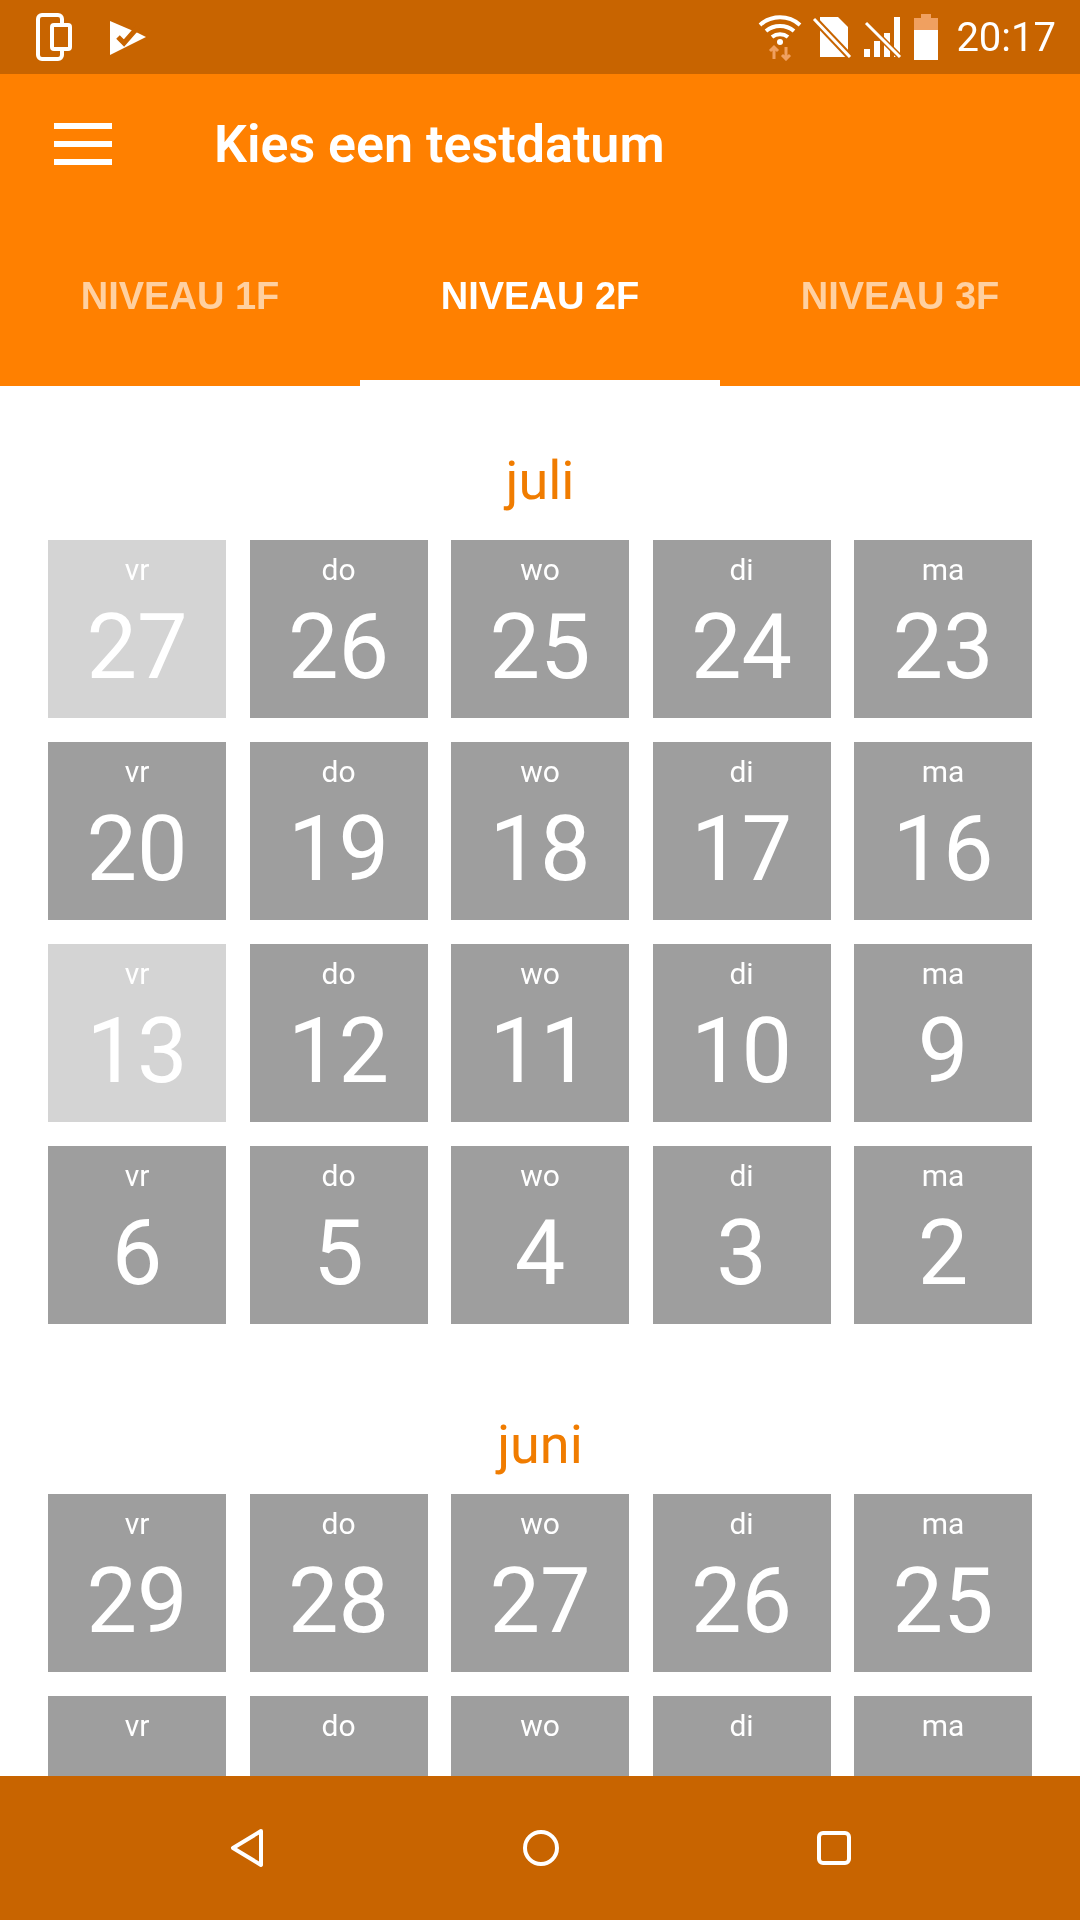 The image size is (1080, 1920). Describe the element at coordinates (338, 1583) in the screenshot. I see `date-tile: do 28` at that location.